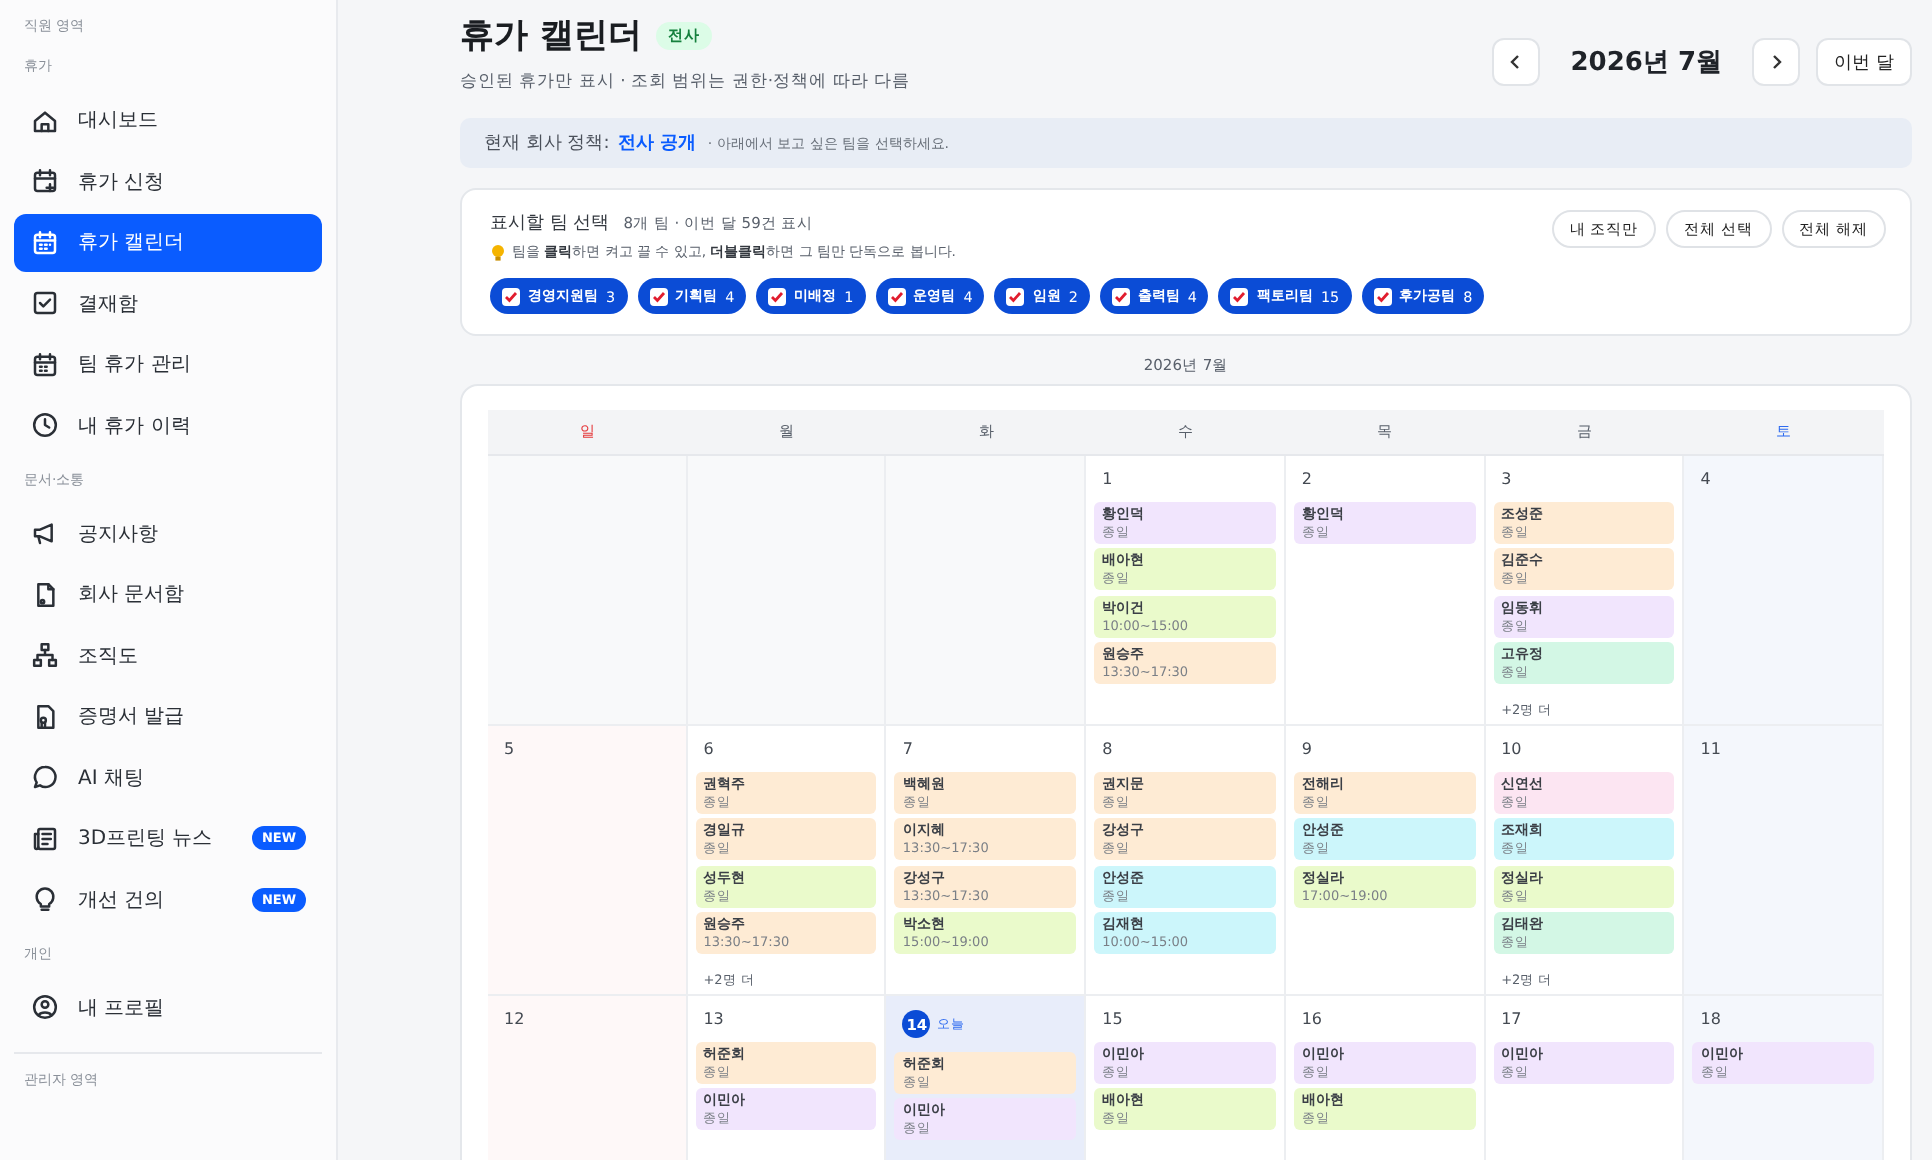  Describe the element at coordinates (1506, 479) in the screenshot. I see `day-number: 3` at that location.